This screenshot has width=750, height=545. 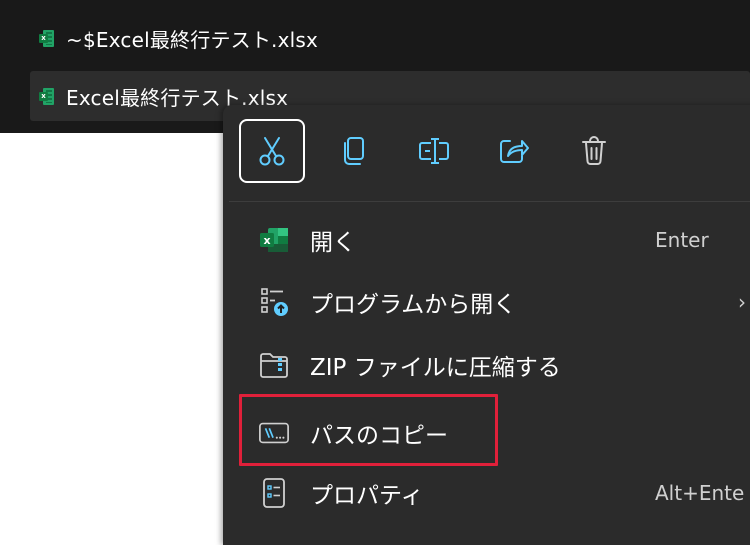 What do you see at coordinates (742, 302) in the screenshot?
I see `chevron-right-icon: ›` at bounding box center [742, 302].